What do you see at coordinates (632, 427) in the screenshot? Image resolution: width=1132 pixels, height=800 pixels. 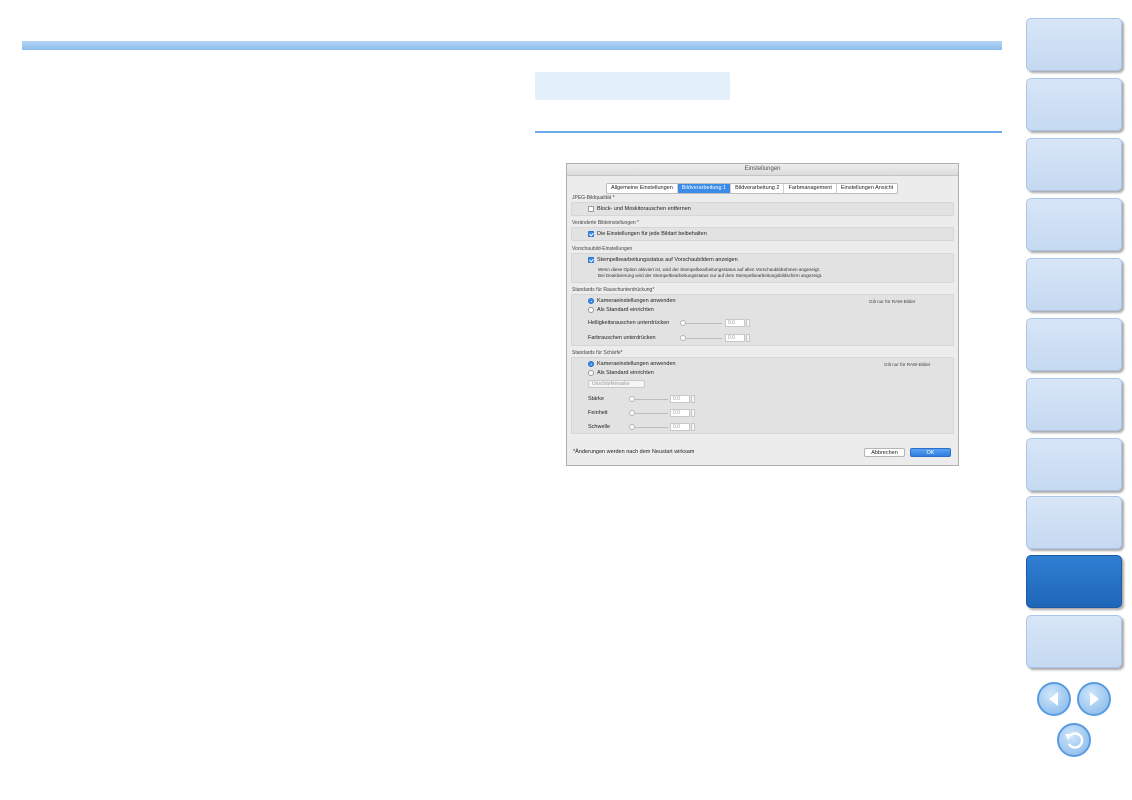 I see `threshold-slider-knob` at bounding box center [632, 427].